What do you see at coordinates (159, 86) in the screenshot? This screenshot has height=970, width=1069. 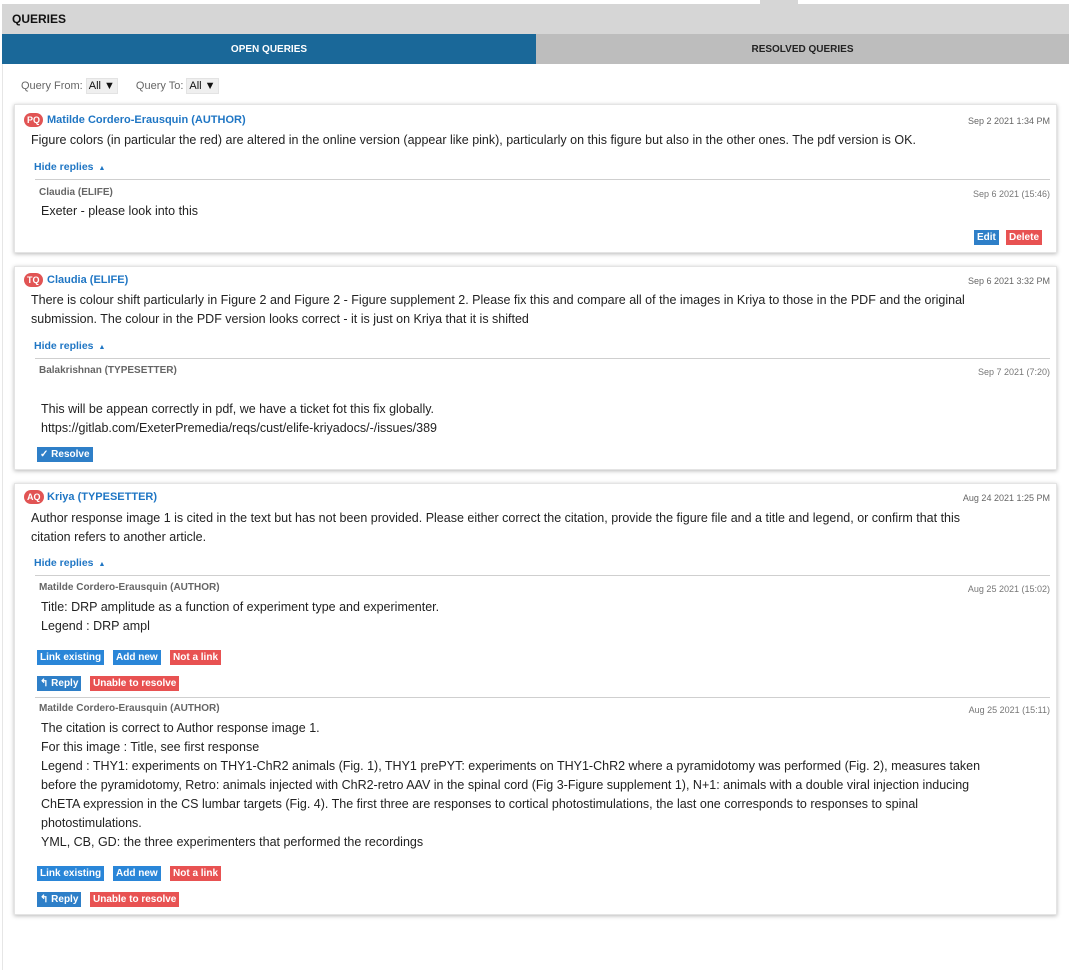 I see `query-to-label: Query To:` at bounding box center [159, 86].